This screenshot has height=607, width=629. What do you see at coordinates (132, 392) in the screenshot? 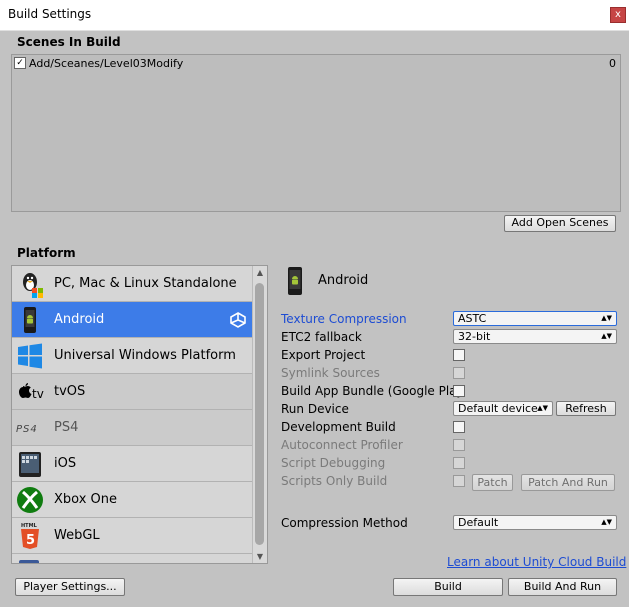
I see `platform-item-tvos: tv tvOS` at bounding box center [132, 392].